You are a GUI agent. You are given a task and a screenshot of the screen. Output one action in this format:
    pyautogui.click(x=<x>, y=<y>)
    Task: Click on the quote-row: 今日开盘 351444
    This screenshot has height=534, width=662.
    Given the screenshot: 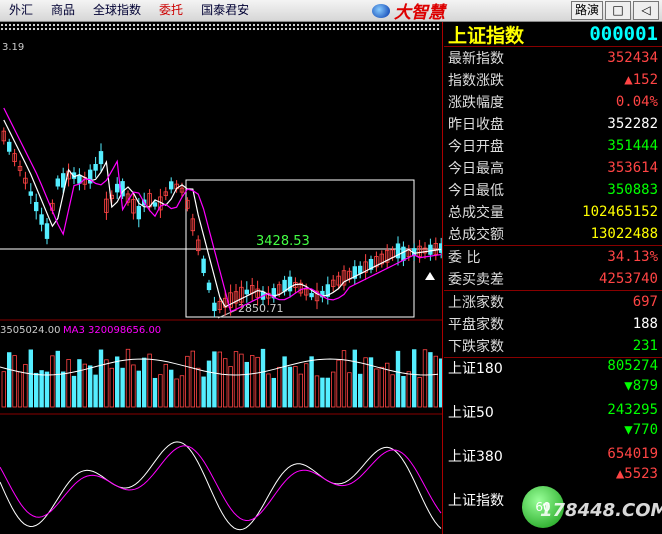 What is the action you would take?
    pyautogui.click(x=553, y=146)
    